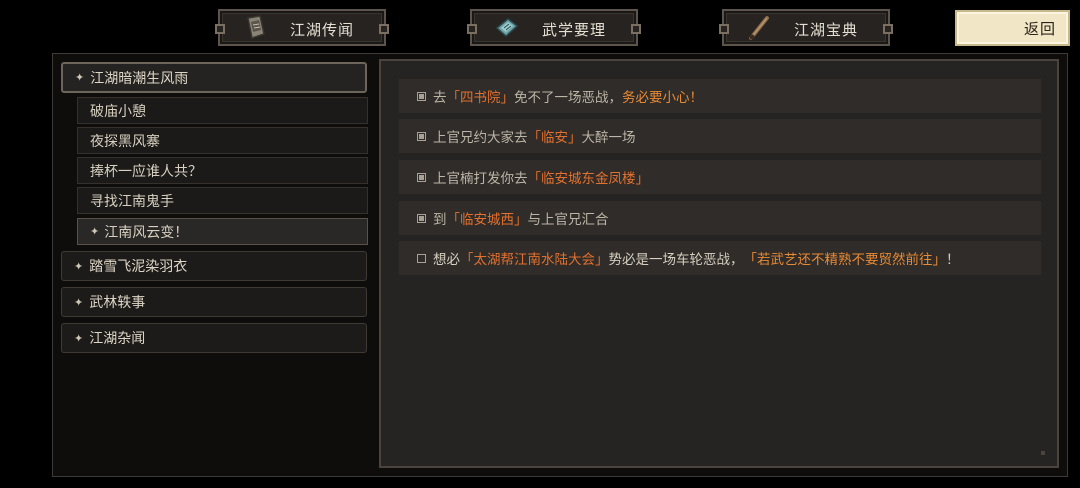  Describe the element at coordinates (1012, 28) in the screenshot. I see `back-button: 返回` at that location.